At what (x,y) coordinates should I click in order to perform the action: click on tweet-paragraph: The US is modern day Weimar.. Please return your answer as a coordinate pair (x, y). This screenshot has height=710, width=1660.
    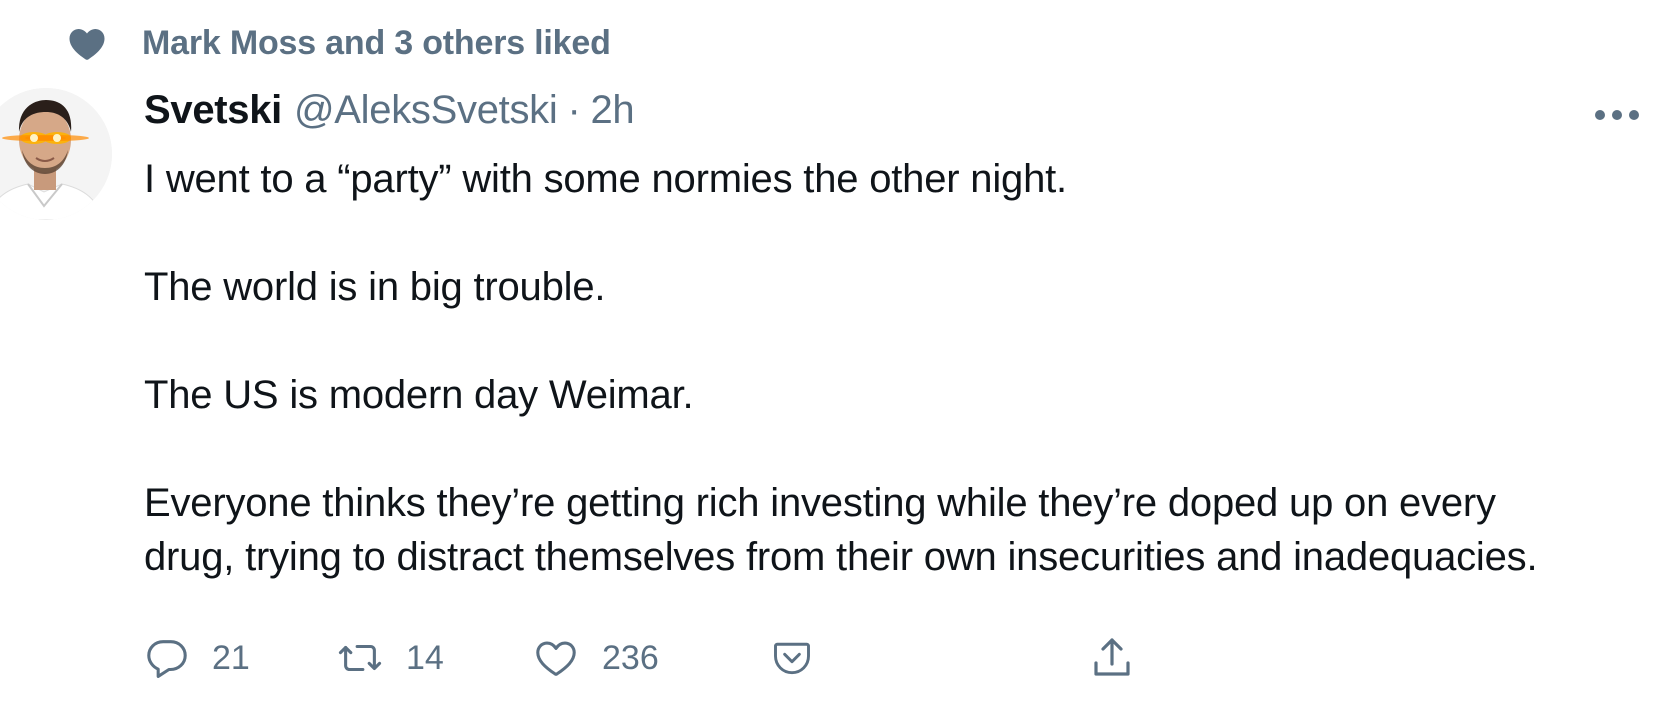
    Looking at the image, I should click on (419, 395).